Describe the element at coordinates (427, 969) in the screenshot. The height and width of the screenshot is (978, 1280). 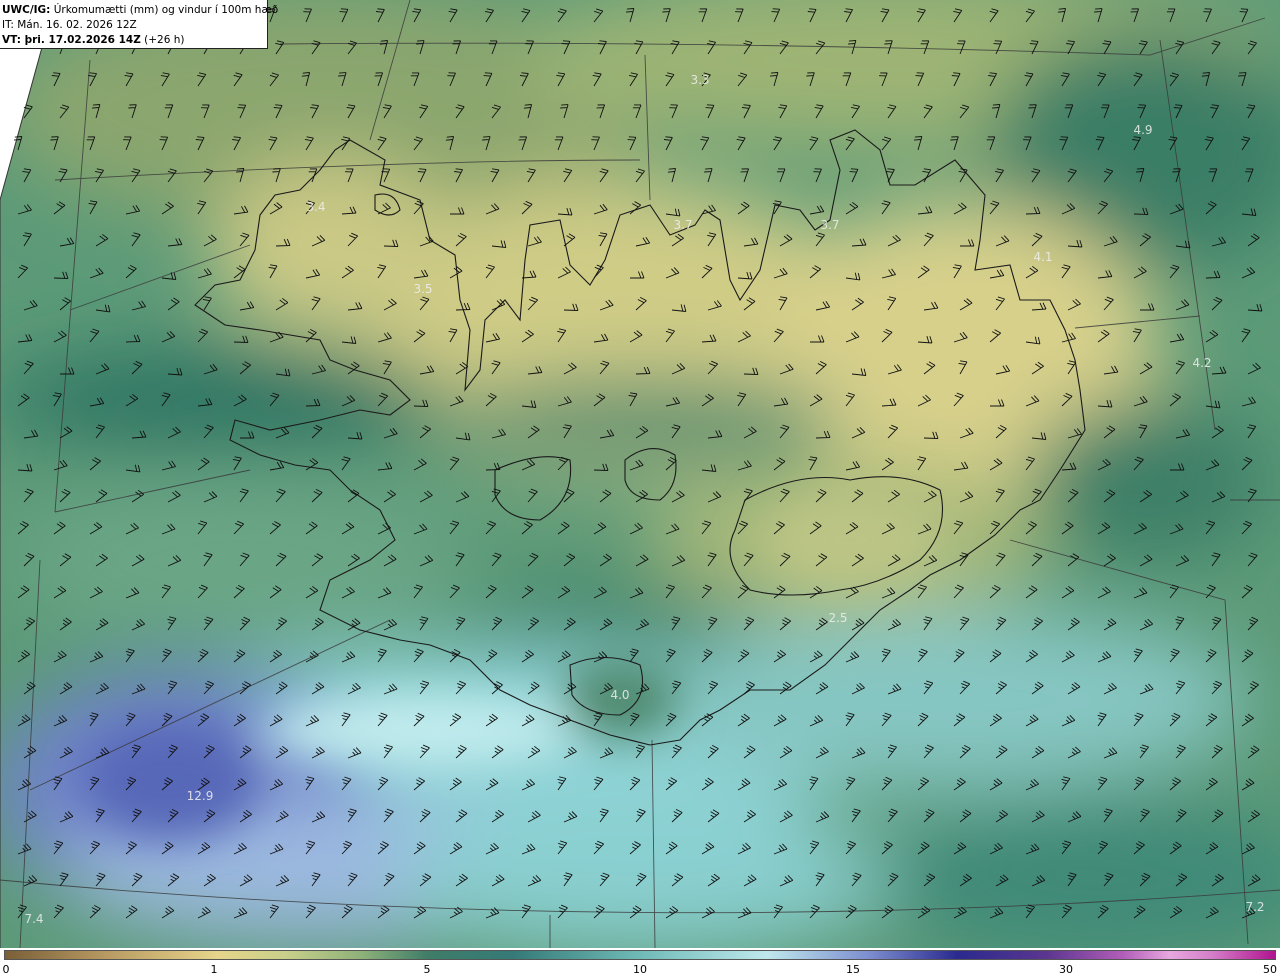
I see `colorbar-tick: 5` at that location.